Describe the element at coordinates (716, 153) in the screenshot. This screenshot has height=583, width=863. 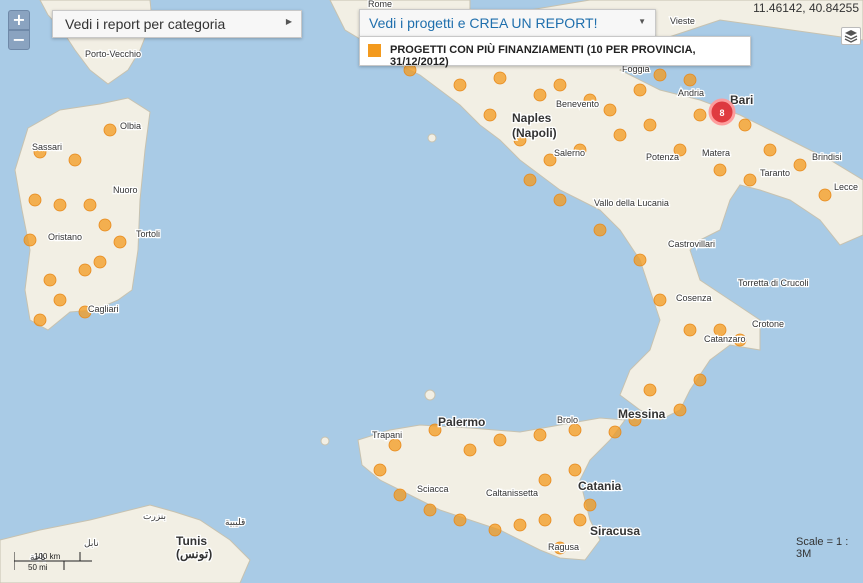
I see `place-label: Matera` at that location.